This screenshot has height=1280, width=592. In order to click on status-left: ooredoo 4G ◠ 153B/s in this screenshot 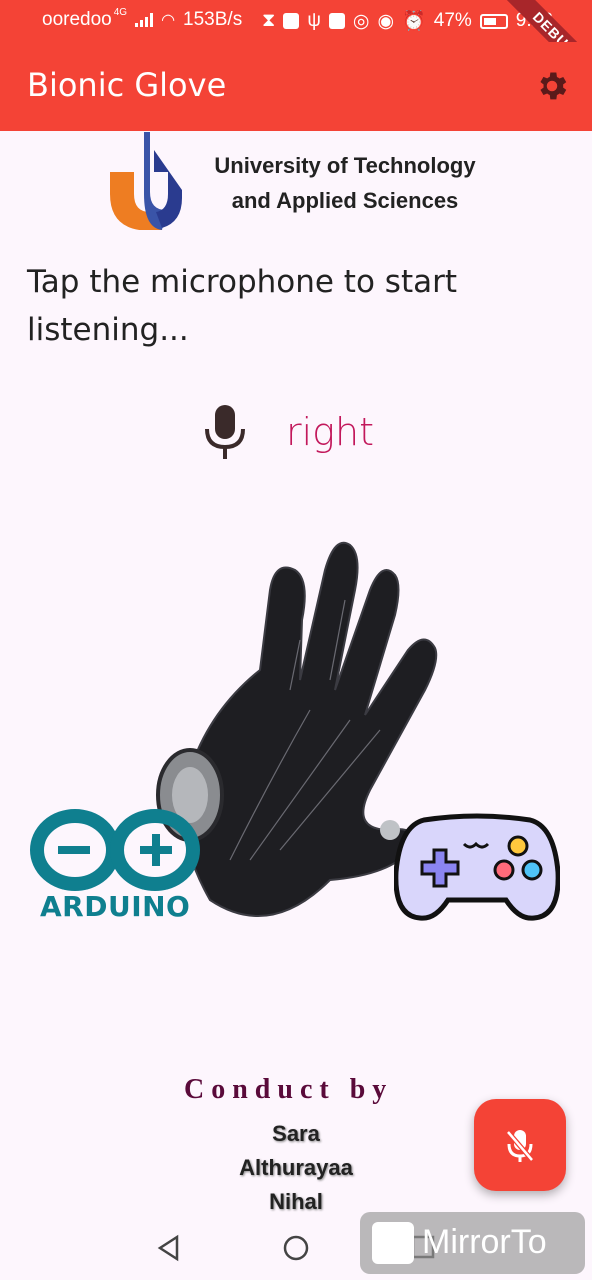, I will do `click(142, 18)`.